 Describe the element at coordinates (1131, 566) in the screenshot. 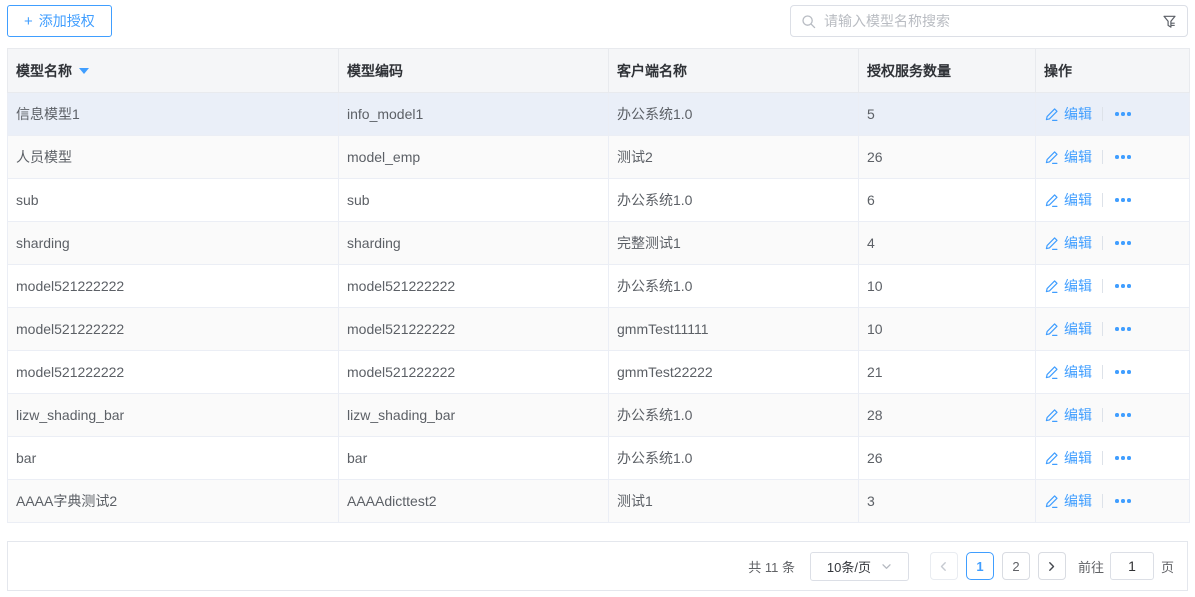

I see `goto-page-input` at that location.